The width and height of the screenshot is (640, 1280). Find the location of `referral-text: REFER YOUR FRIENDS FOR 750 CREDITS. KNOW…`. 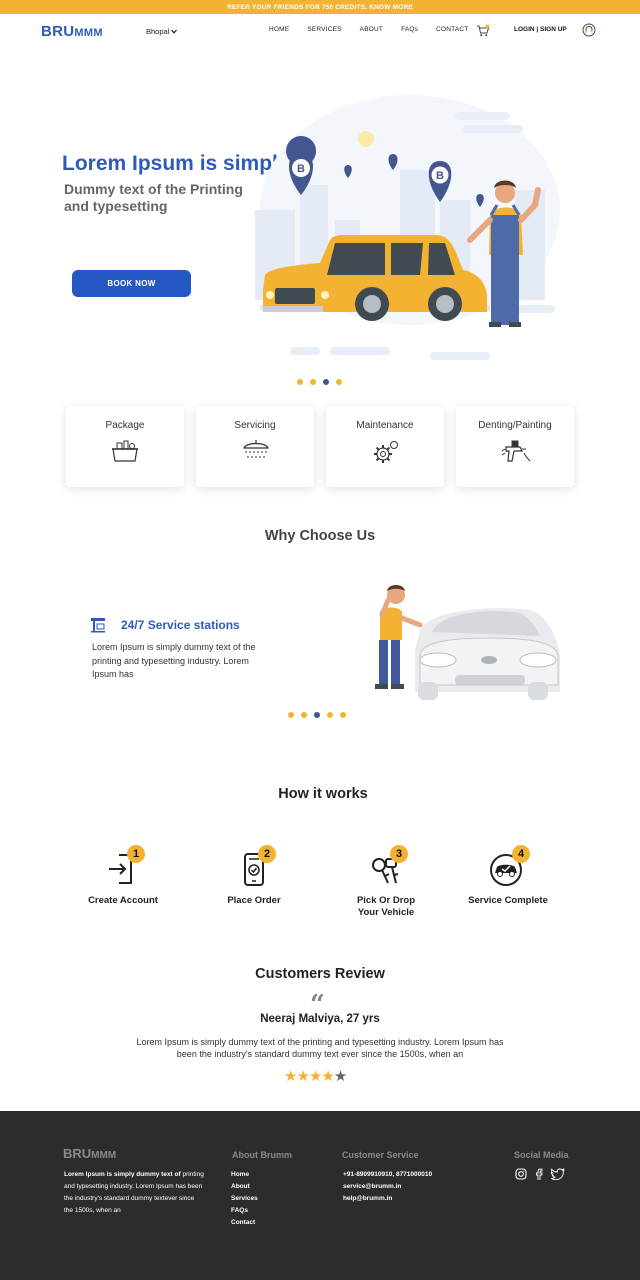

referral-text: REFER YOUR FRIENDS FOR 750 CREDITS. KNOW… is located at coordinates (320, 7).